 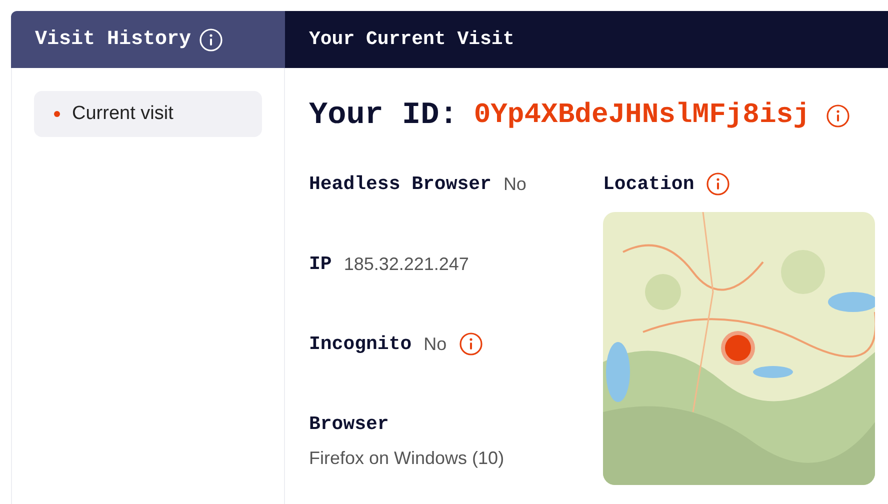 What do you see at coordinates (642, 116) in the screenshot?
I see `visitor-id: 0Yp4XBdeJHNslMFj8isj` at bounding box center [642, 116].